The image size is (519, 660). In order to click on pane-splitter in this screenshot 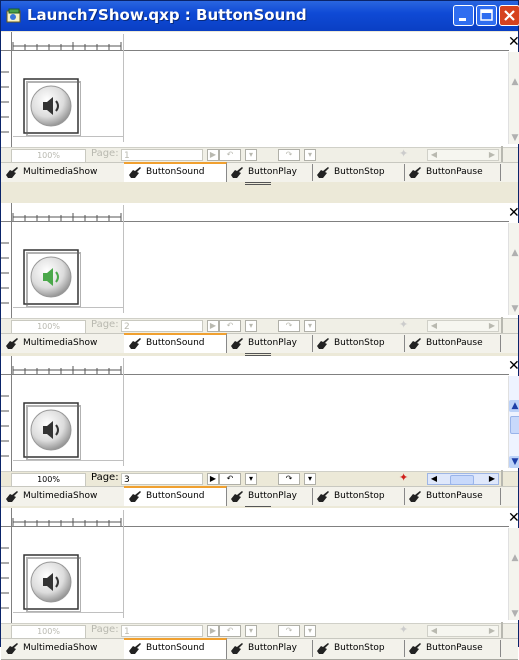, I will do `click(259, 183)`.